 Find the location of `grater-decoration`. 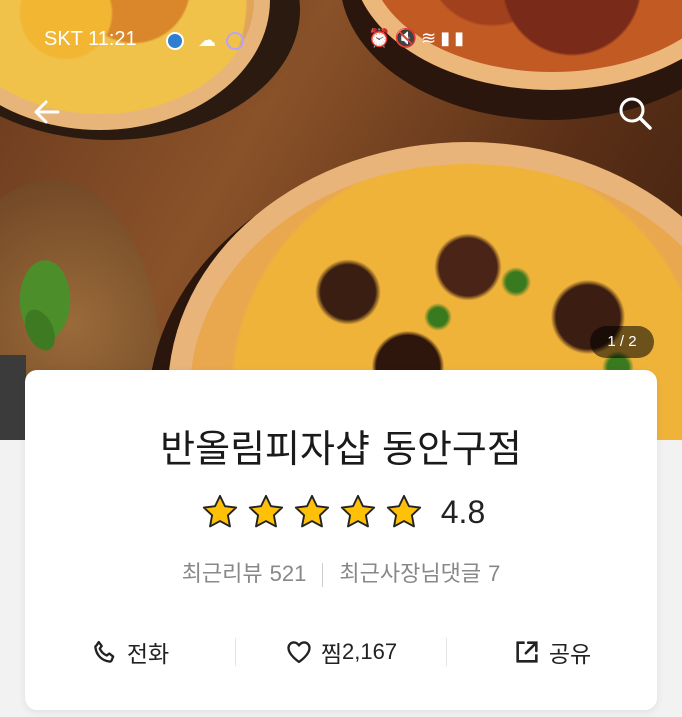

grater-decoration is located at coordinates (13, 397).